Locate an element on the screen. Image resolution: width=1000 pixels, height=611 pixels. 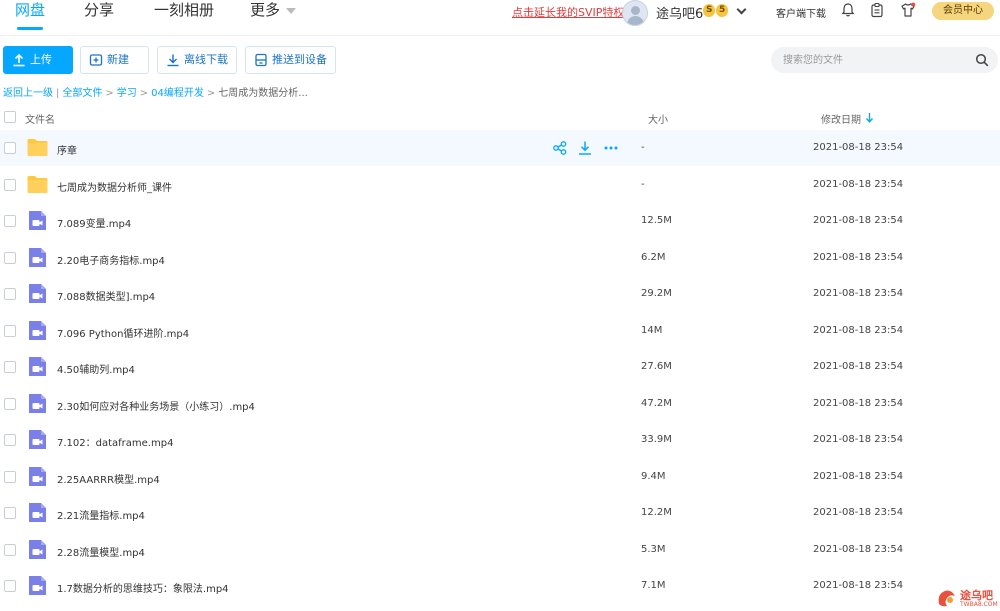
file-row: 7.102：dataframe.mp4 33.9M 2021-08-18 23:54 is located at coordinates (500, 440).